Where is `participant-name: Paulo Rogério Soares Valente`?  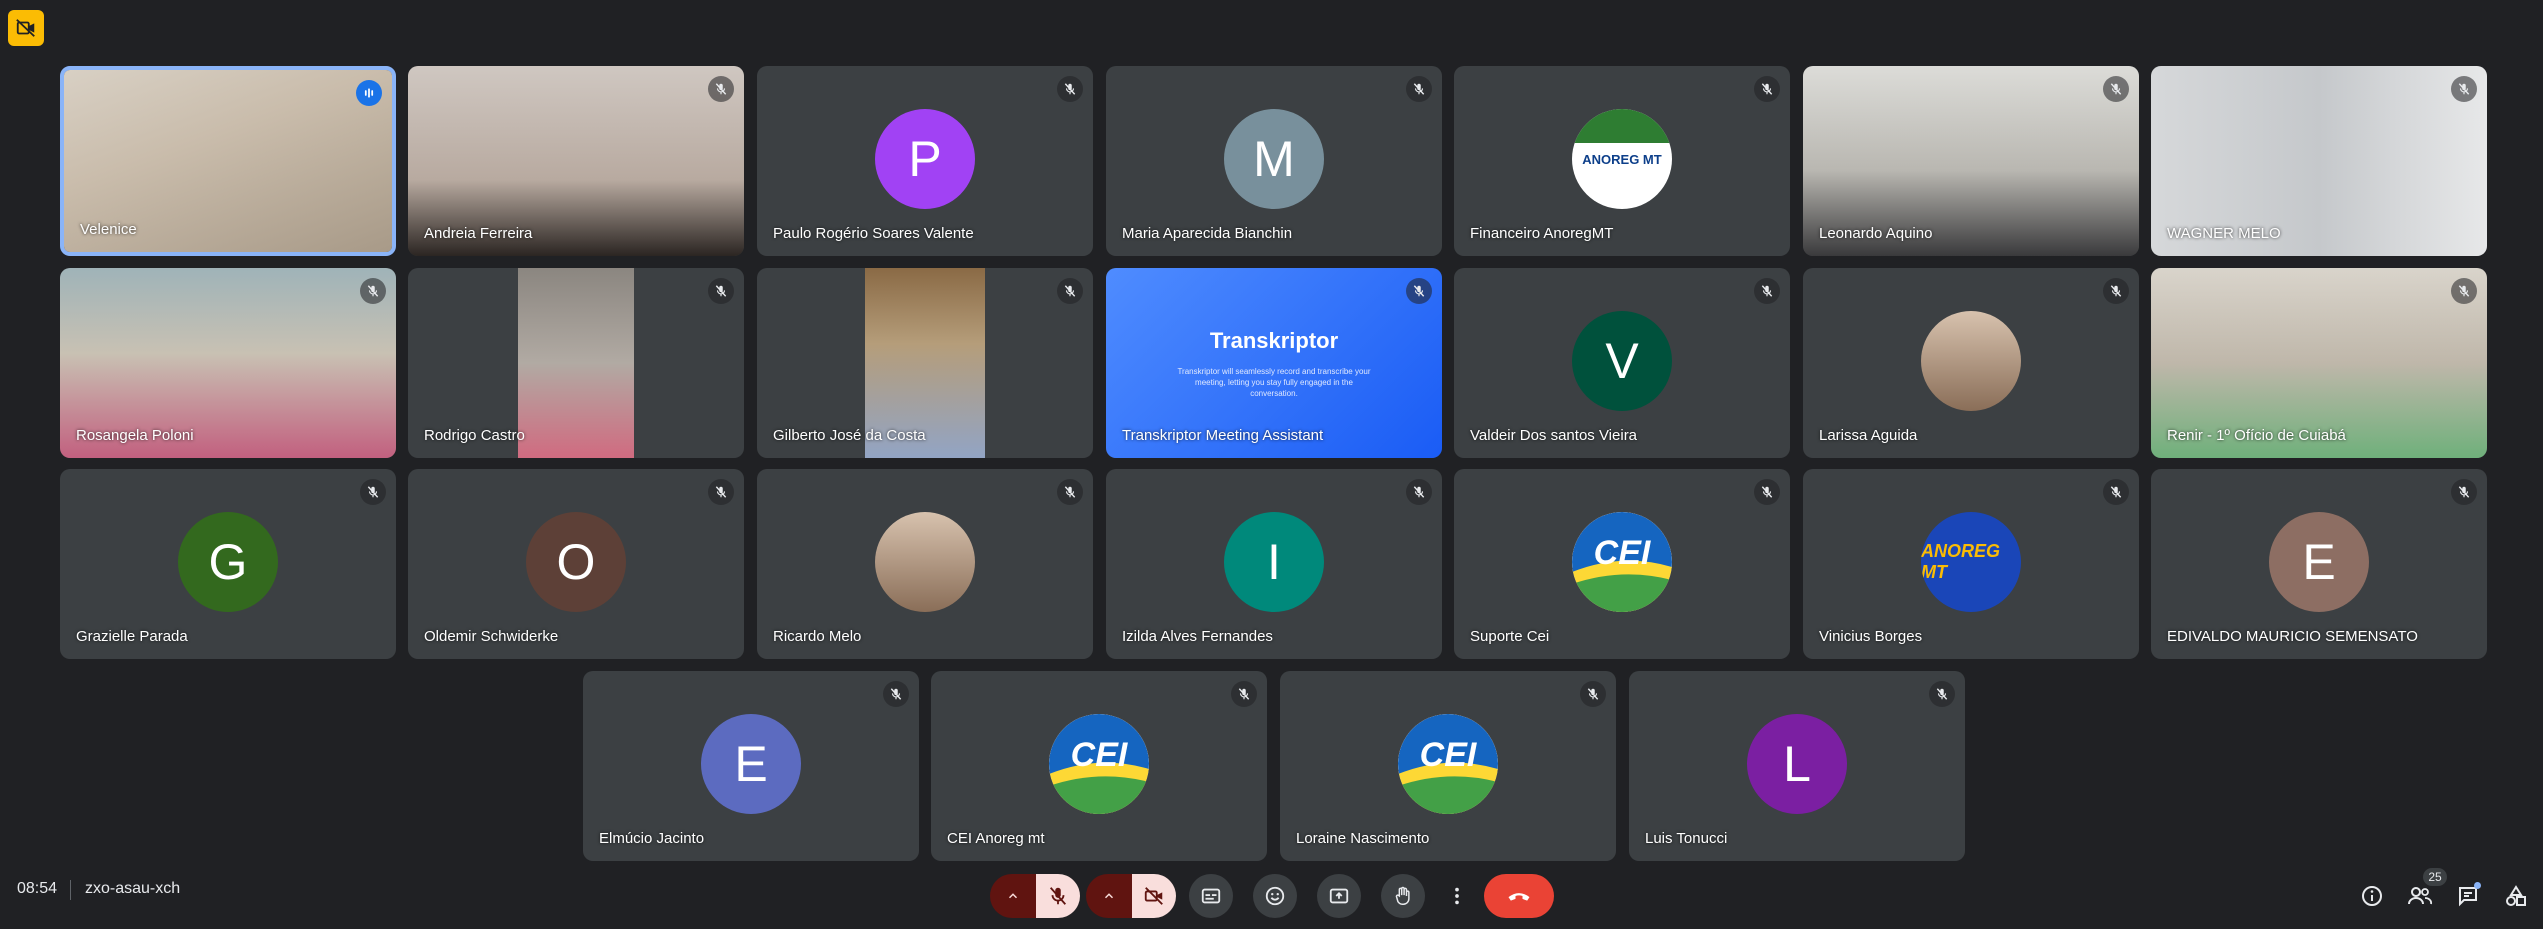
participant-name: Paulo Rogério Soares Valente is located at coordinates (873, 233).